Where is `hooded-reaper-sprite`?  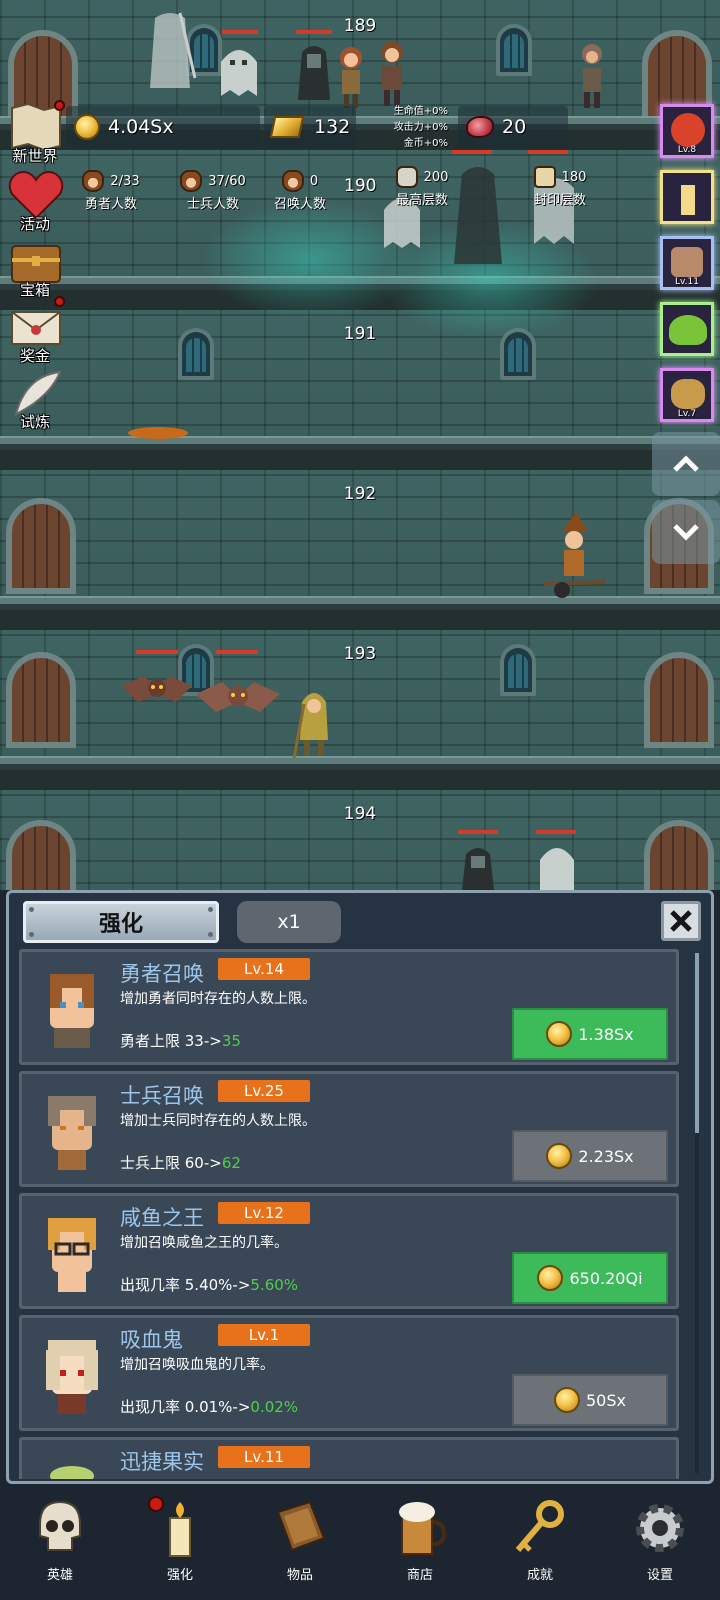
hooded-reaper-sprite is located at coordinates (314, 73).